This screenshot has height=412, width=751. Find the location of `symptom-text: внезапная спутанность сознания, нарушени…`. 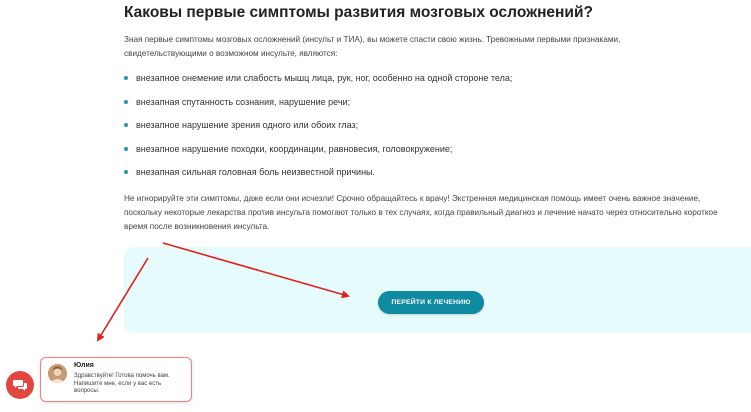

symptom-text: внезапная спутанность сознания, нарушени… is located at coordinates (243, 101).